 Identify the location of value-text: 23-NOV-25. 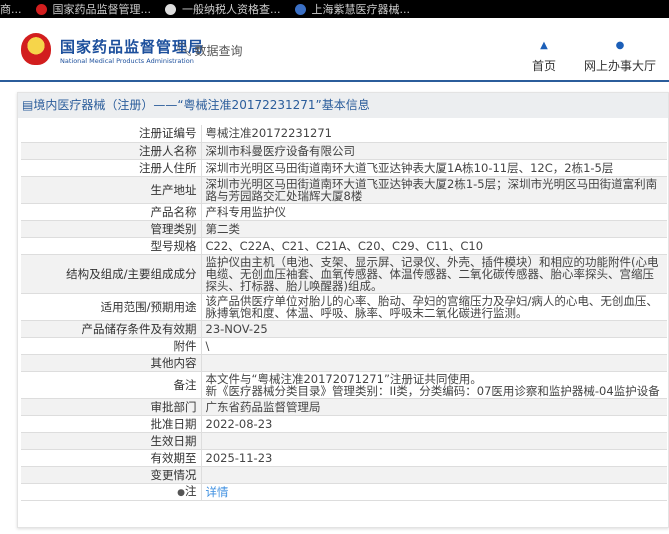
(236, 328).